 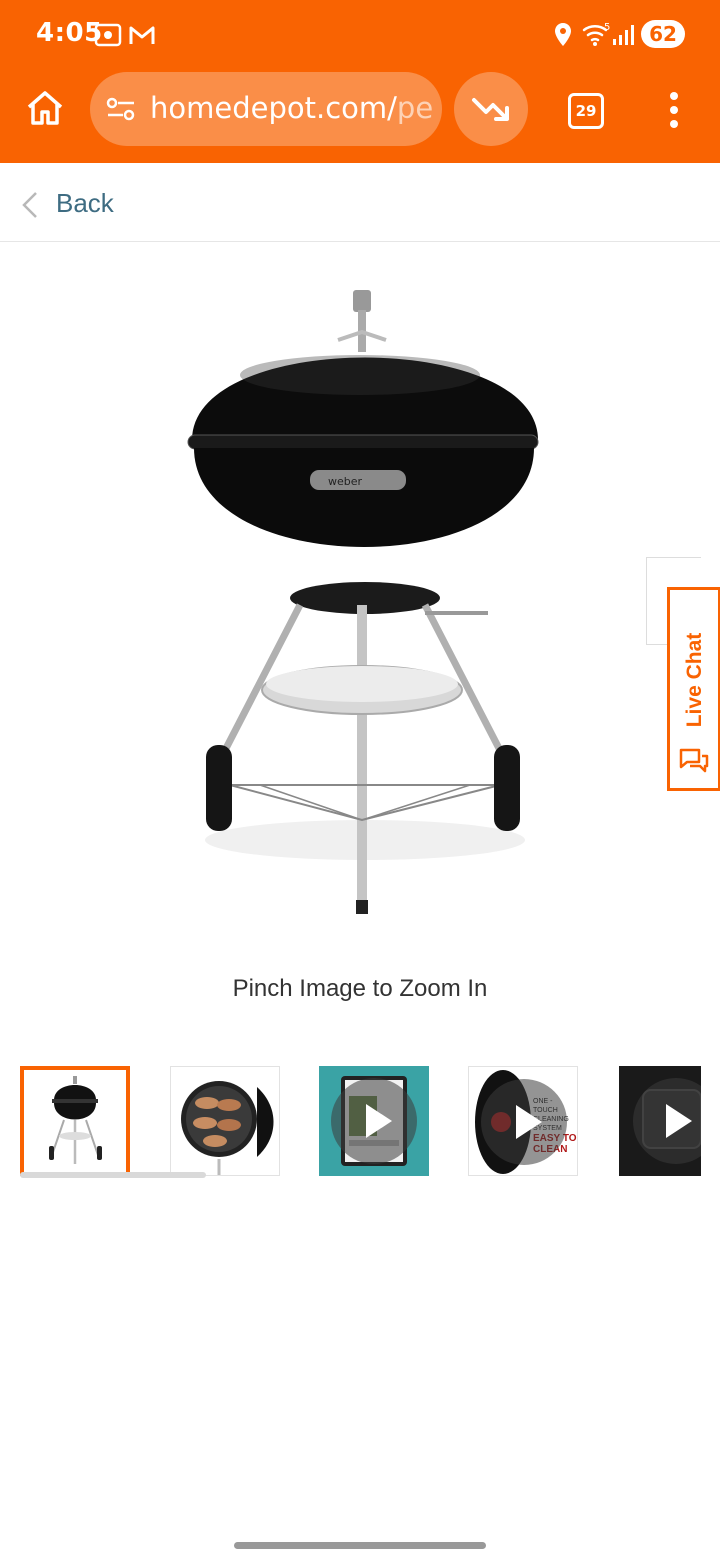 What do you see at coordinates (660, 1121) in the screenshot?
I see `thumbnail-video-logo` at bounding box center [660, 1121].